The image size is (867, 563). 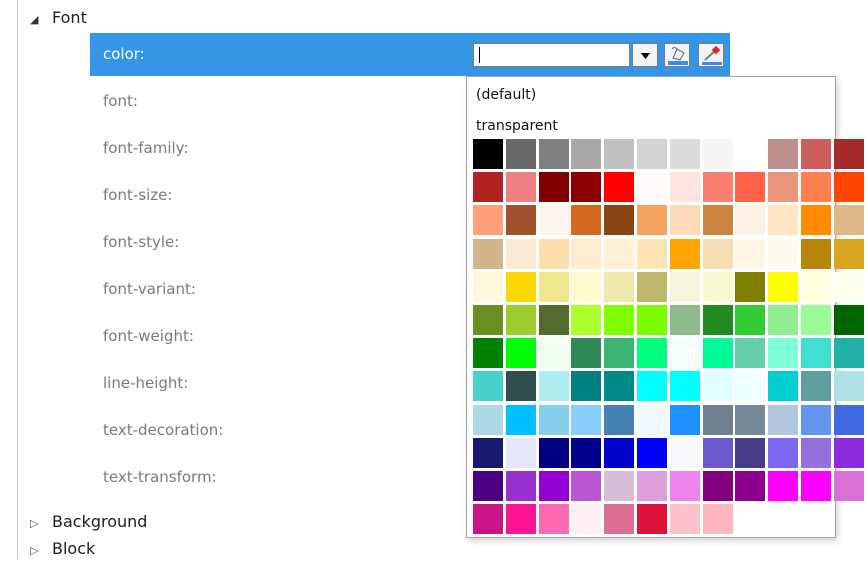 I want to click on color-value-input, so click(x=551, y=55).